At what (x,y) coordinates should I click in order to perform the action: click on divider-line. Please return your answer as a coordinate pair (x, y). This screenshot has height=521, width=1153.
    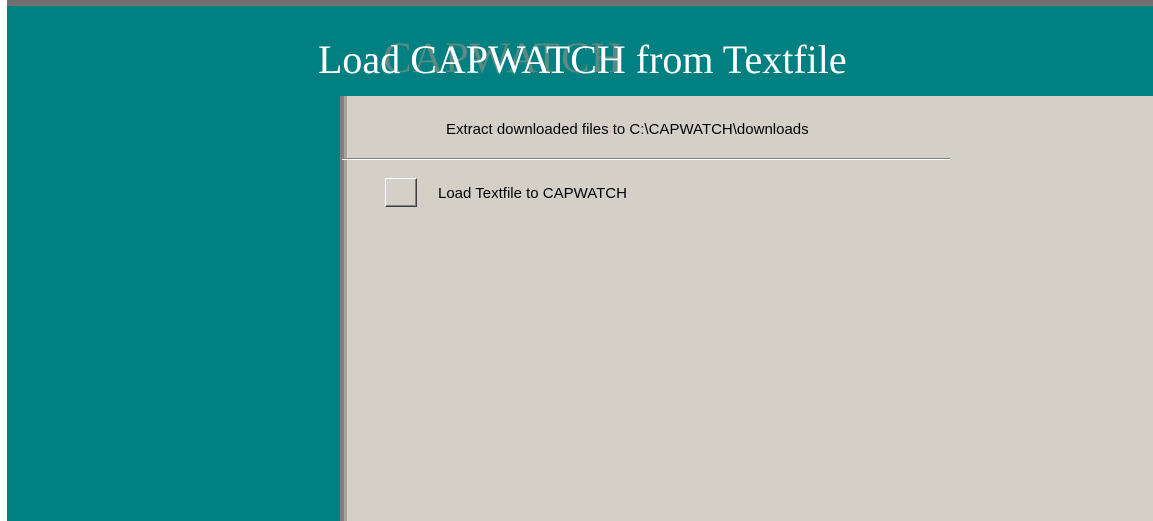
    Looking at the image, I should click on (646, 159).